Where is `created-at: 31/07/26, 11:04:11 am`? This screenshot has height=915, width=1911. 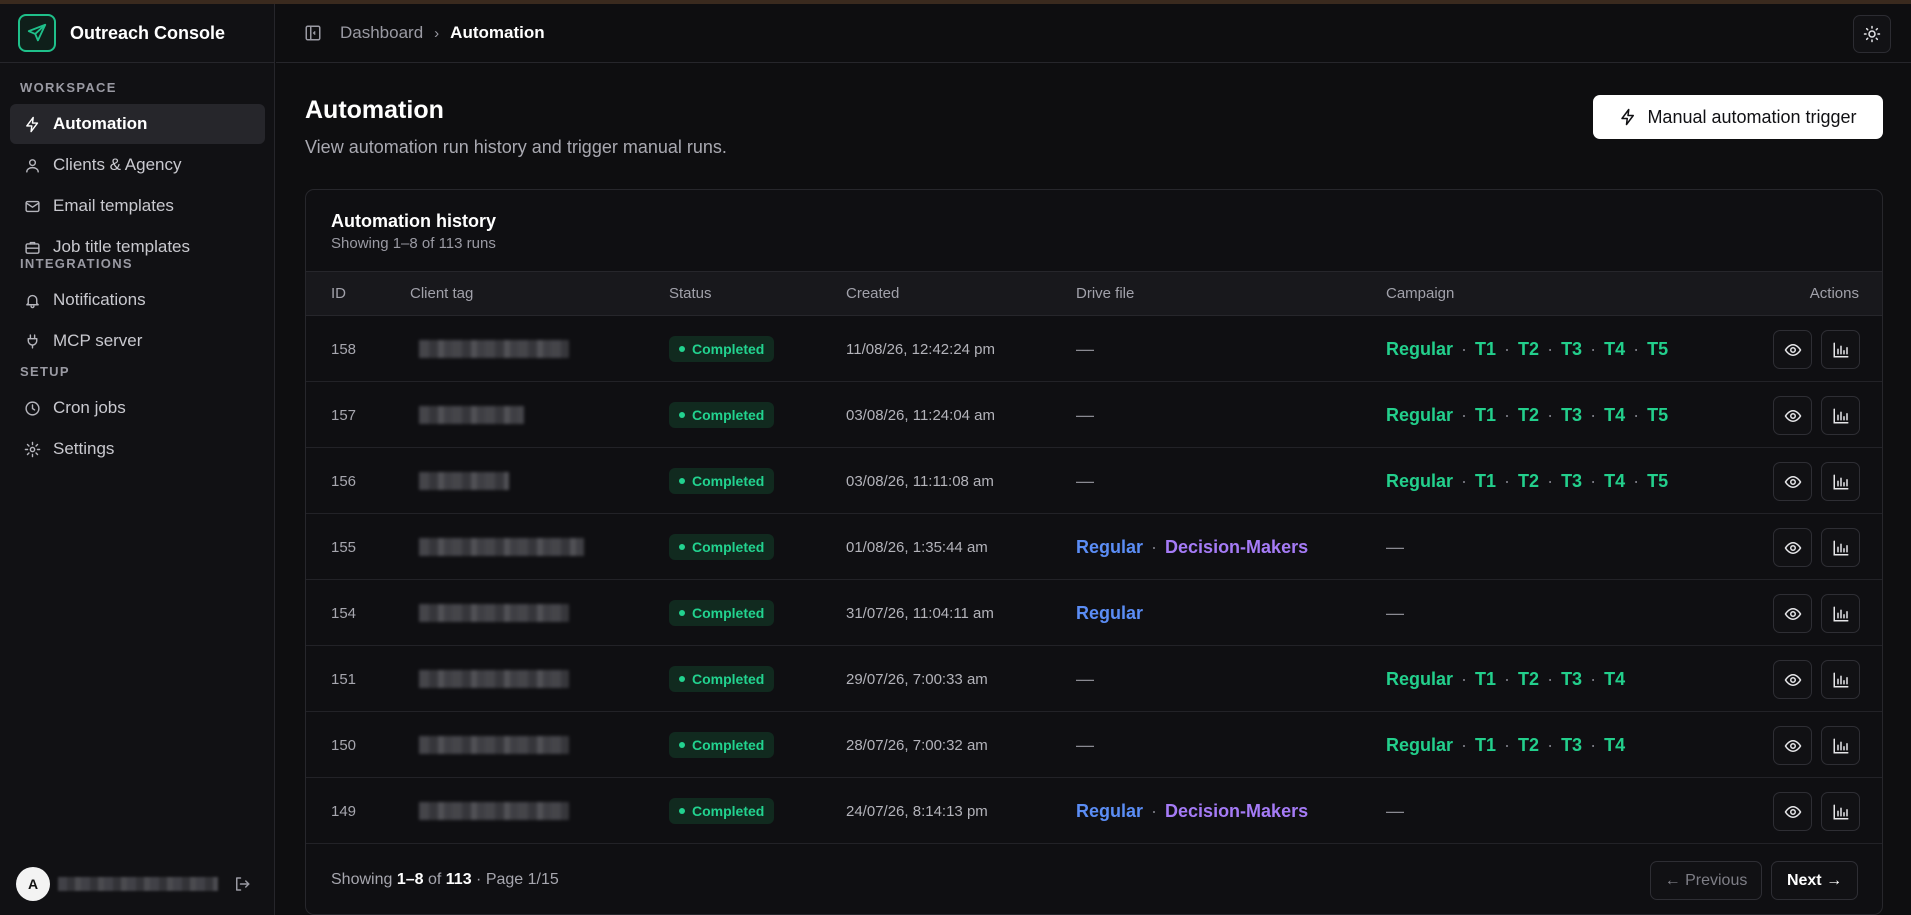
created-at: 31/07/26, 11:04:11 am is located at coordinates (920, 613).